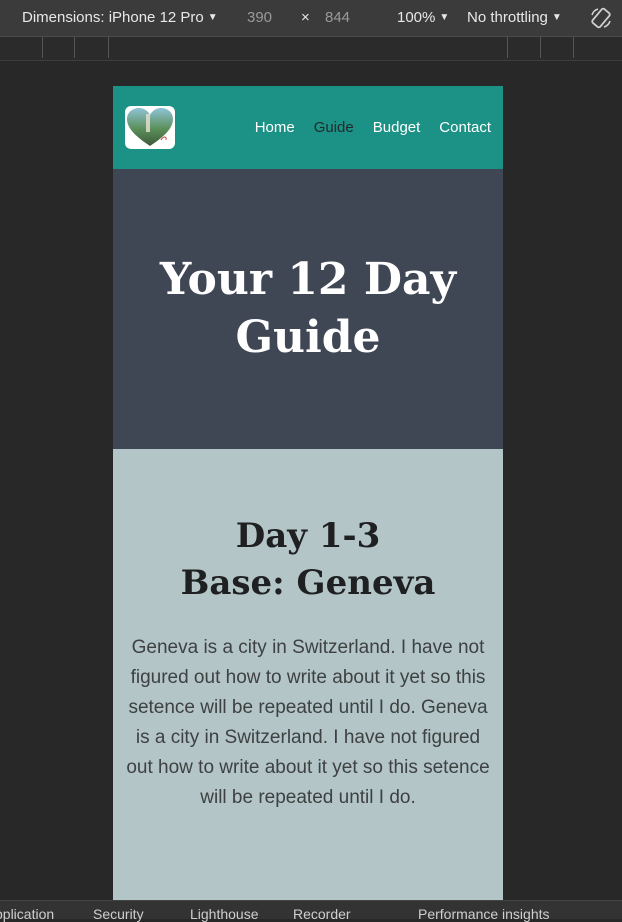 This screenshot has height=922, width=622. I want to click on nav-link-guide: Guide, so click(334, 127).